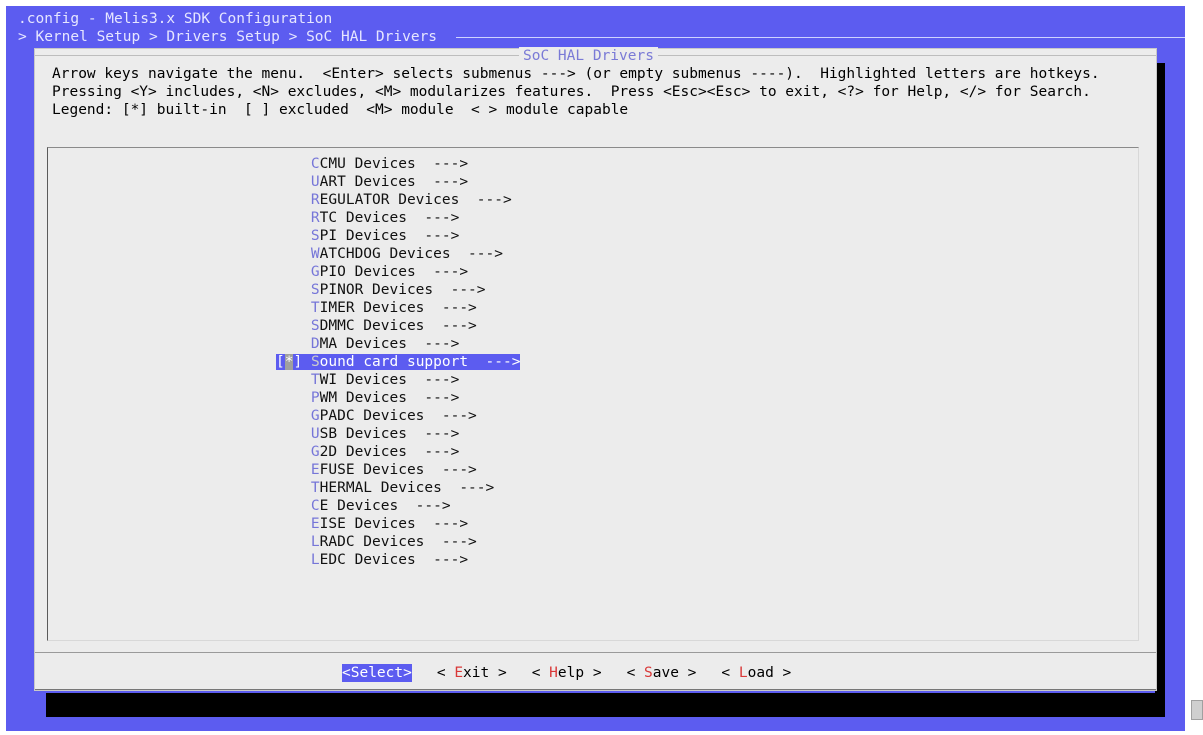 The image size is (1203, 735). I want to click on menu-item-ccmu: CCMU Devices --->, so click(398, 164).